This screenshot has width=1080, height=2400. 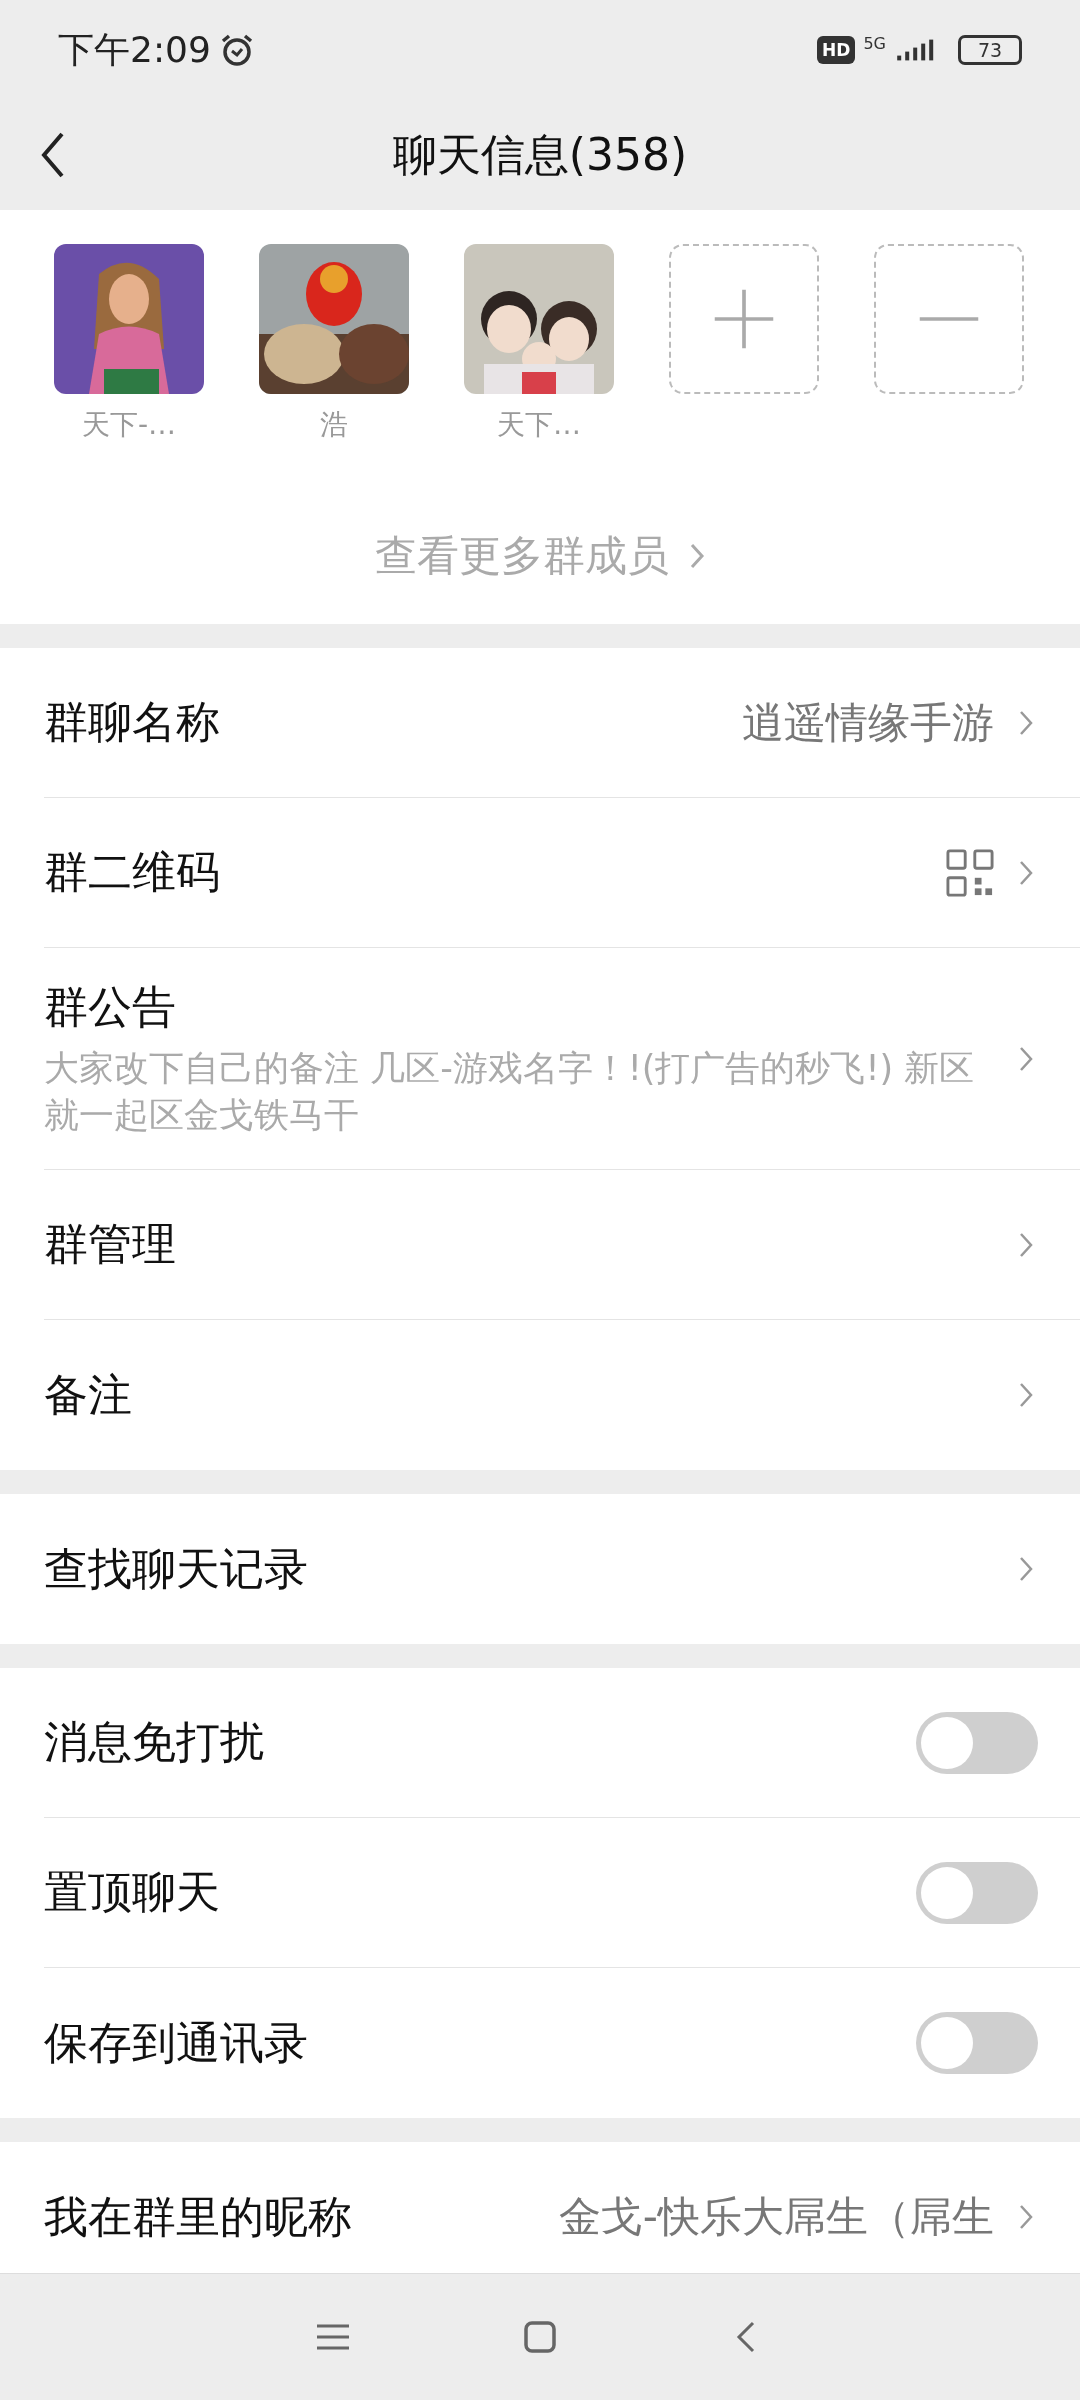 I want to click on settings-row: 群聊名称 逍遥情缘手游, so click(x=562, y=723).